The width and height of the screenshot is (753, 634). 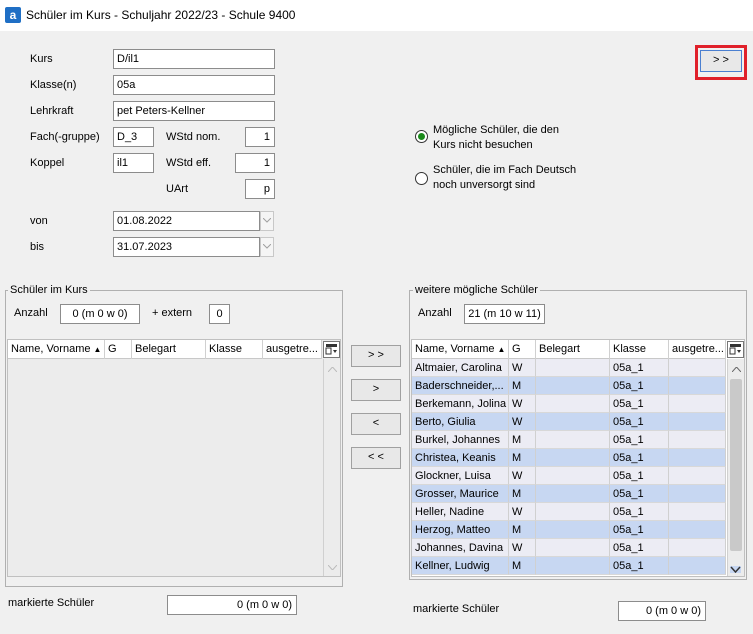 What do you see at coordinates (460, 349) in the screenshot?
I see `right-col-name: Name, Vorname ▲` at bounding box center [460, 349].